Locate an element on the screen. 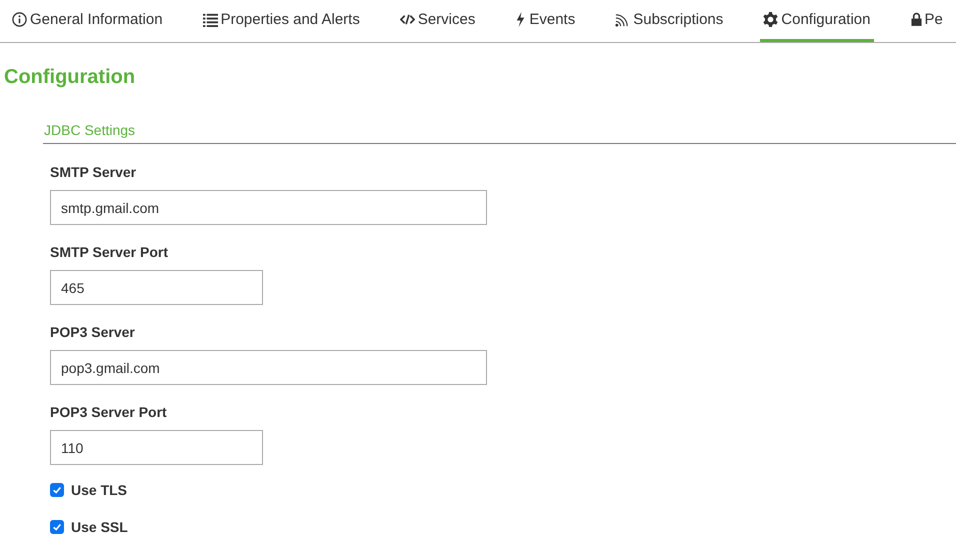  input-field: smtp.gmail.com is located at coordinates (268, 207).